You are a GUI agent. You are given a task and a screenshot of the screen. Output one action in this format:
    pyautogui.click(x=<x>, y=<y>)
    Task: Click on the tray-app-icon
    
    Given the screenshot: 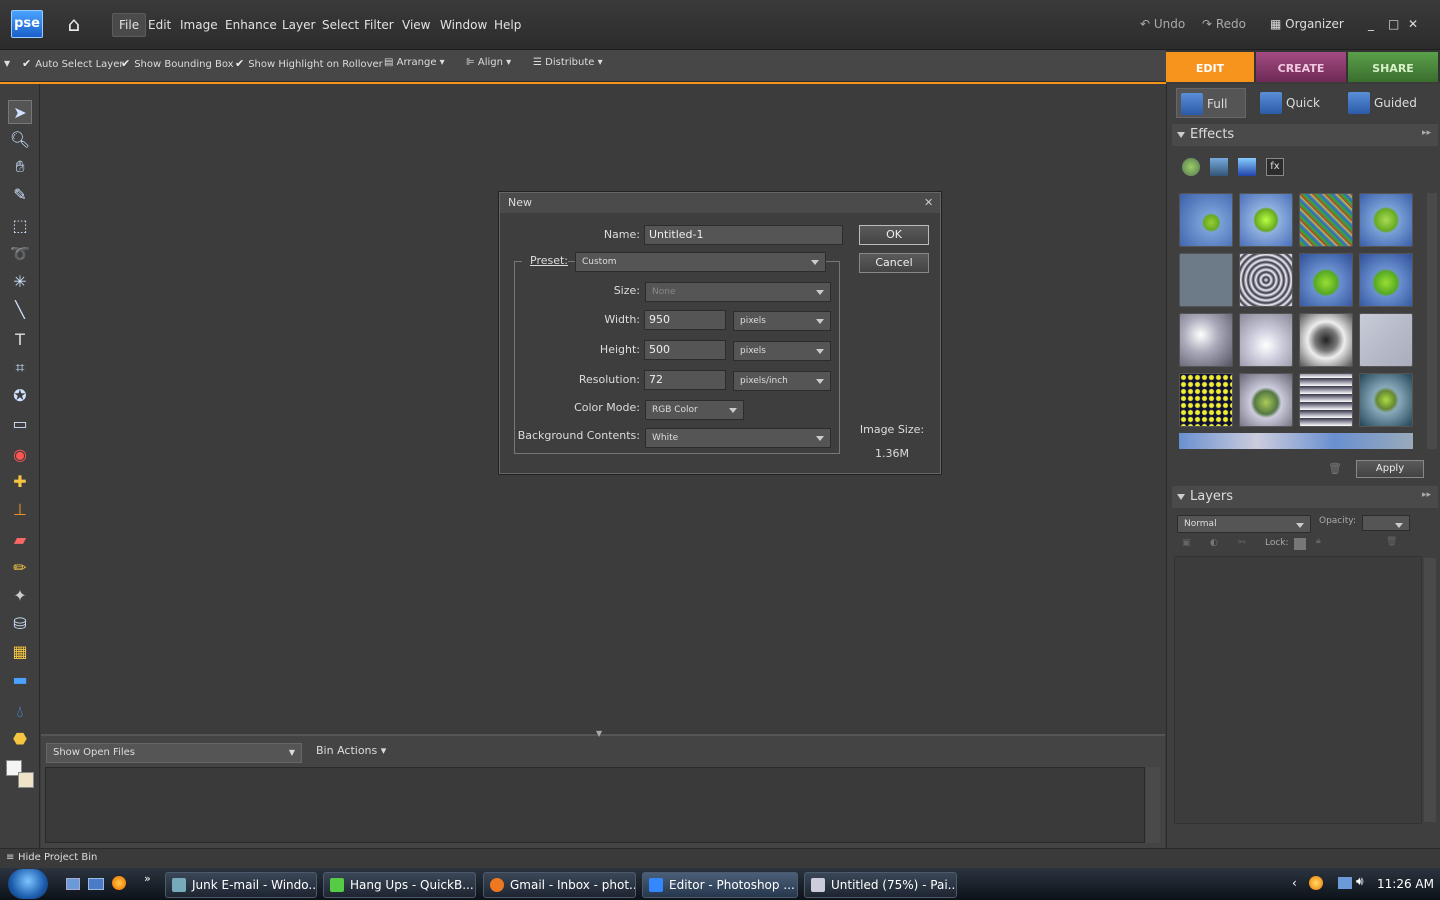 What is the action you would take?
    pyautogui.click(x=1316, y=883)
    